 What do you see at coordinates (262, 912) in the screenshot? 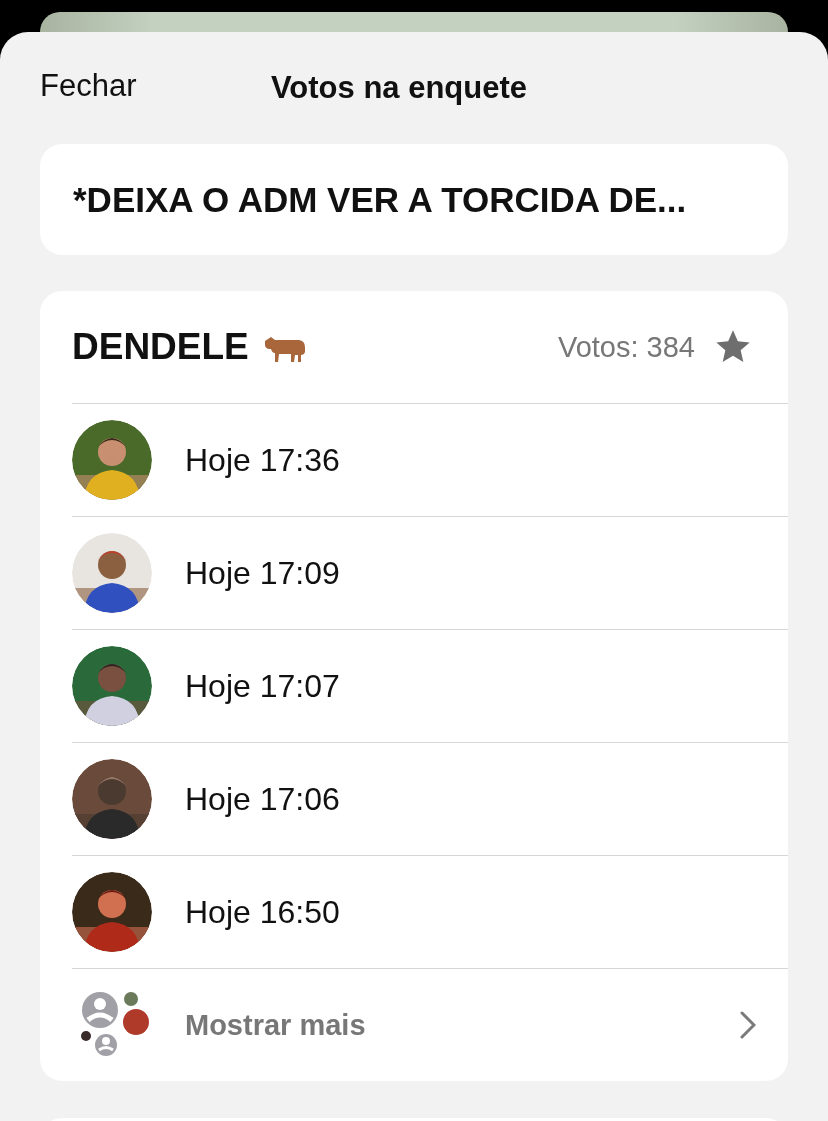
I see `vote-time: Hoje 16:50` at bounding box center [262, 912].